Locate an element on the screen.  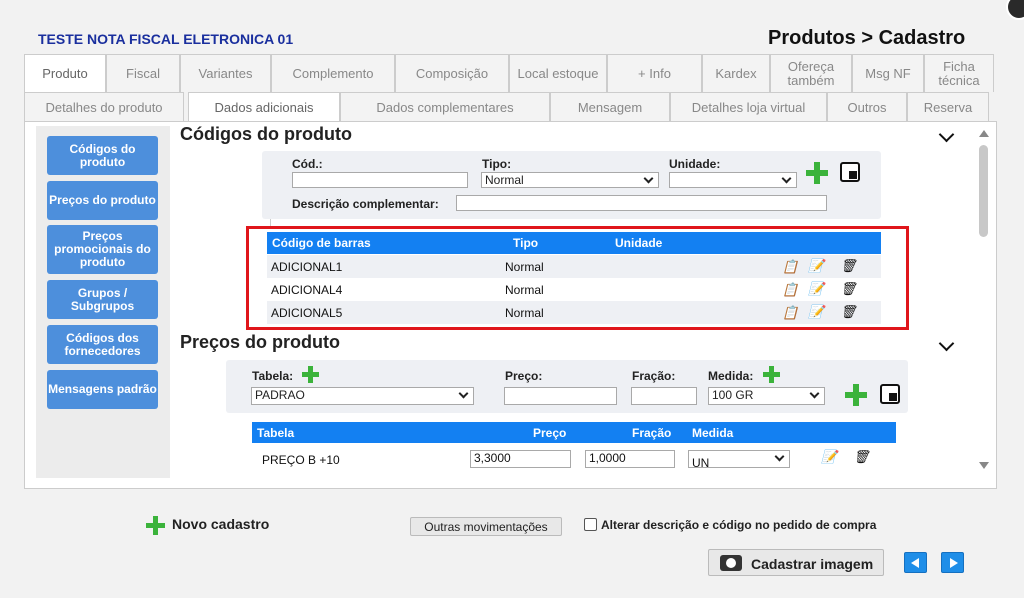
unidade-label: Unidade: is located at coordinates (695, 164).